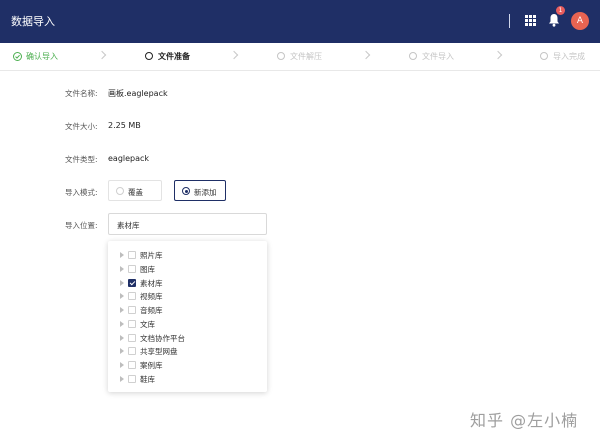  What do you see at coordinates (124, 125) in the screenshot?
I see `file-size-value: 2.25 MB` at bounding box center [124, 125].